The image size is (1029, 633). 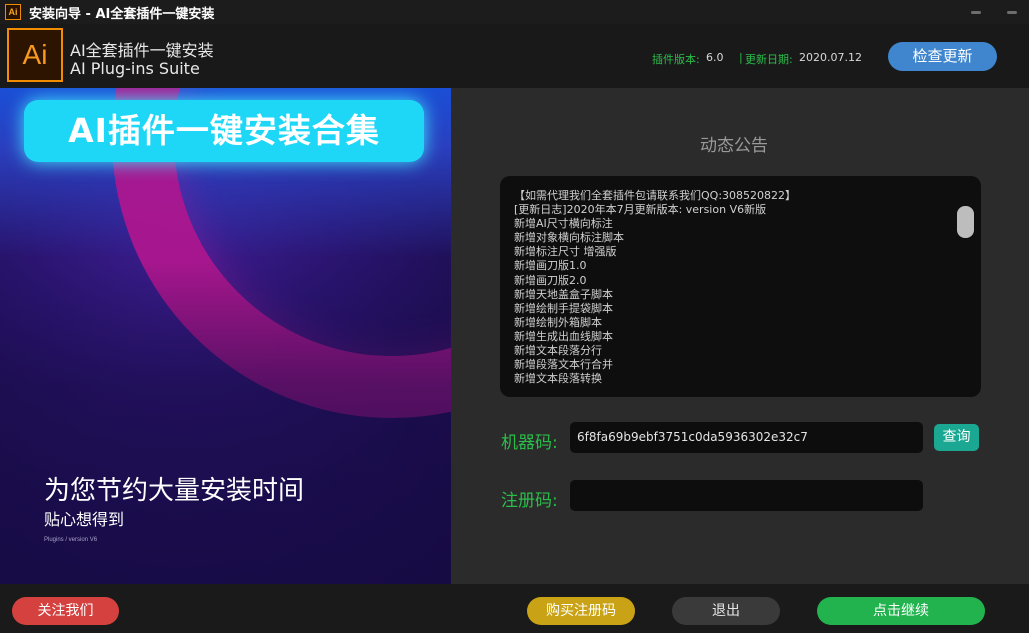 I want to click on notice-title: 动态公告, so click(x=734, y=146).